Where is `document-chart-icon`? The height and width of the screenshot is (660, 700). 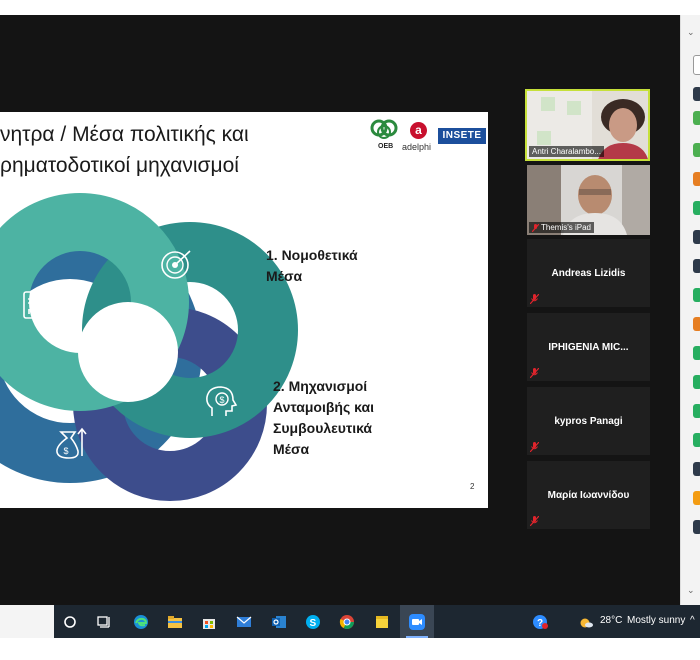 document-chart-icon is located at coordinates (37, 305).